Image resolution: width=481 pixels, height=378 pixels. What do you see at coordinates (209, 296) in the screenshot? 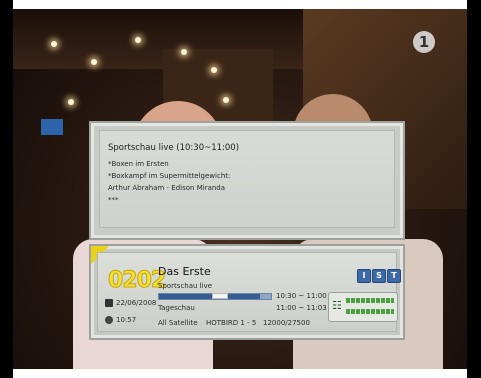
I see `program-progress-fill` at bounding box center [209, 296].